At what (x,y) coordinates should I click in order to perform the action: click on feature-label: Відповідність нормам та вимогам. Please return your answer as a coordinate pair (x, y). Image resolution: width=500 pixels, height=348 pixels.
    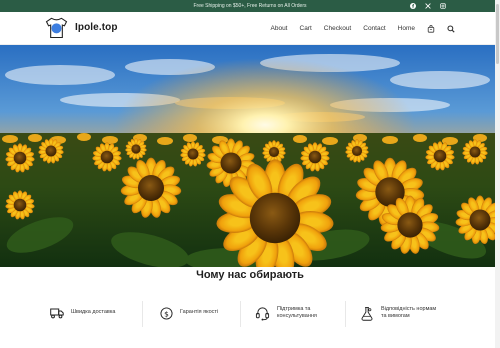
    Looking at the image, I should click on (409, 312).